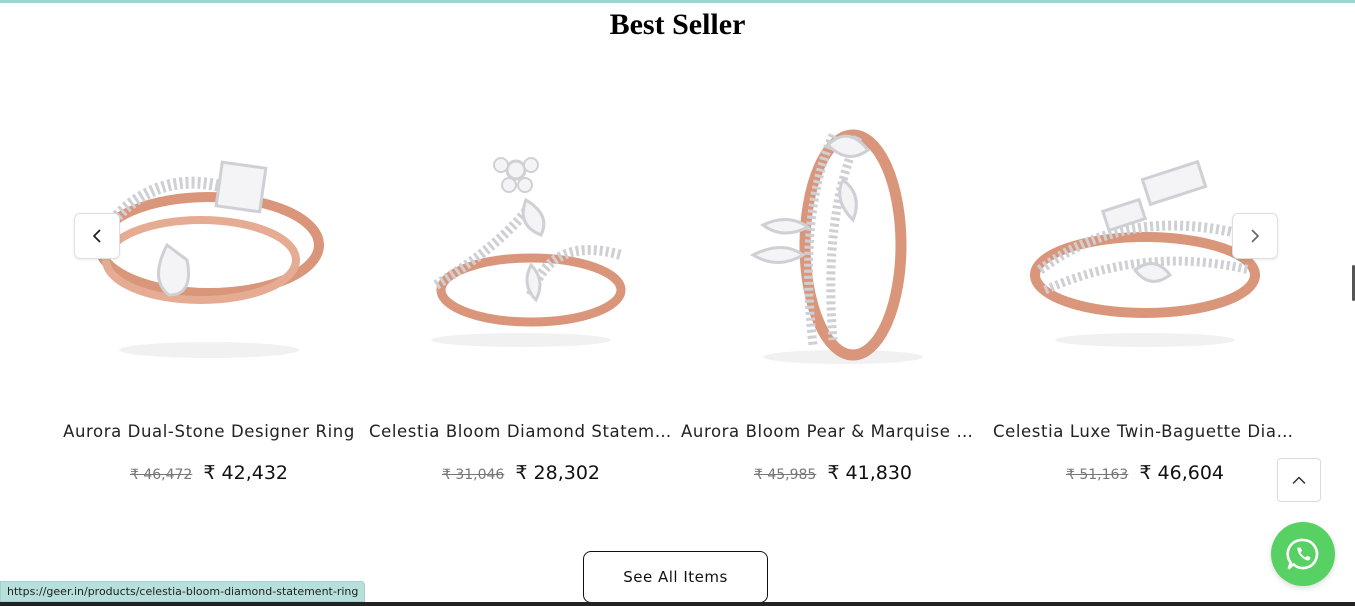 This screenshot has height=606, width=1355. I want to click on product-name: Celestia Bloom Diamond Statement Ring, so click(521, 431).